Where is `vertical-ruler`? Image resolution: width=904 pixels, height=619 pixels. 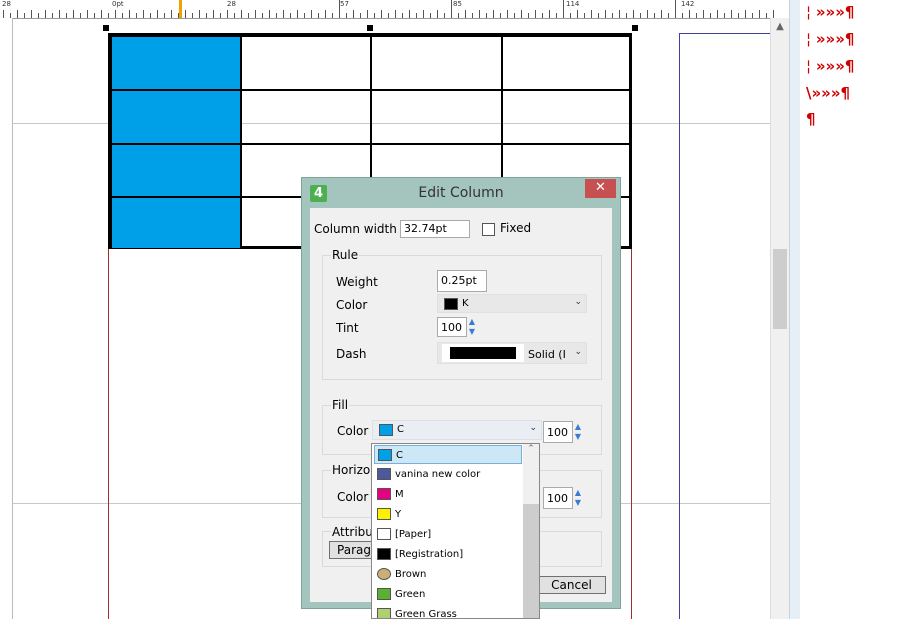 vertical-ruler is located at coordinates (6, 318).